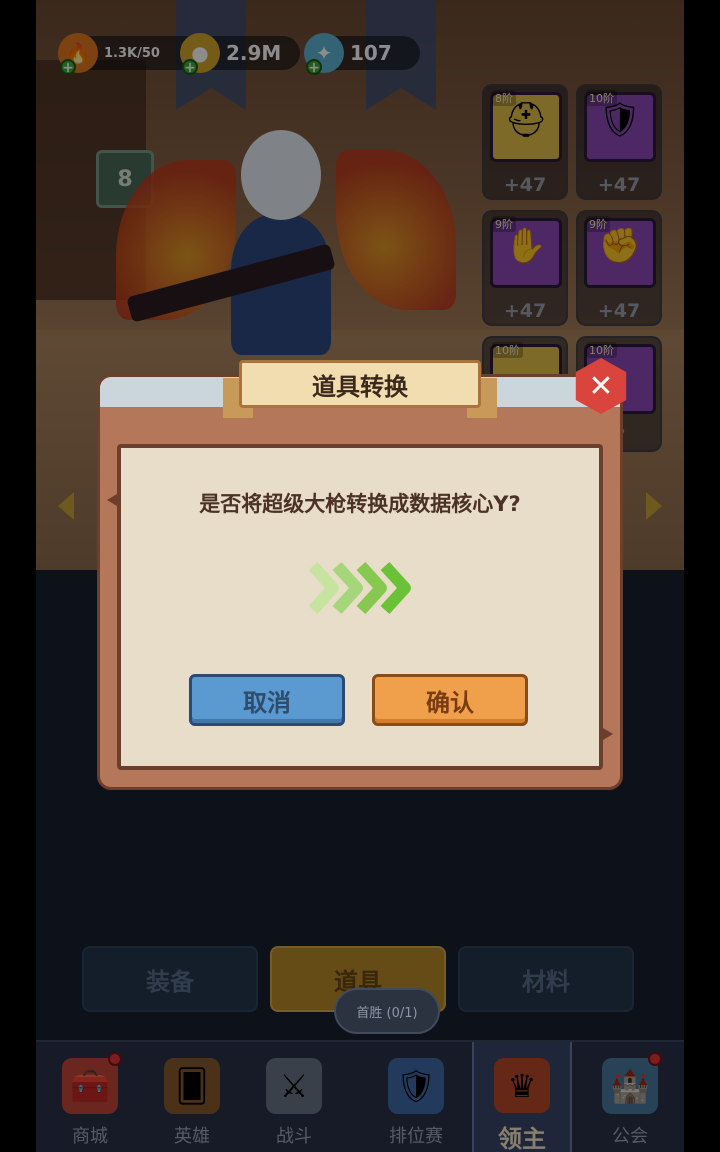 The height and width of the screenshot is (1152, 720). I want to click on dialog-title-text: 道具转换, so click(360, 386).